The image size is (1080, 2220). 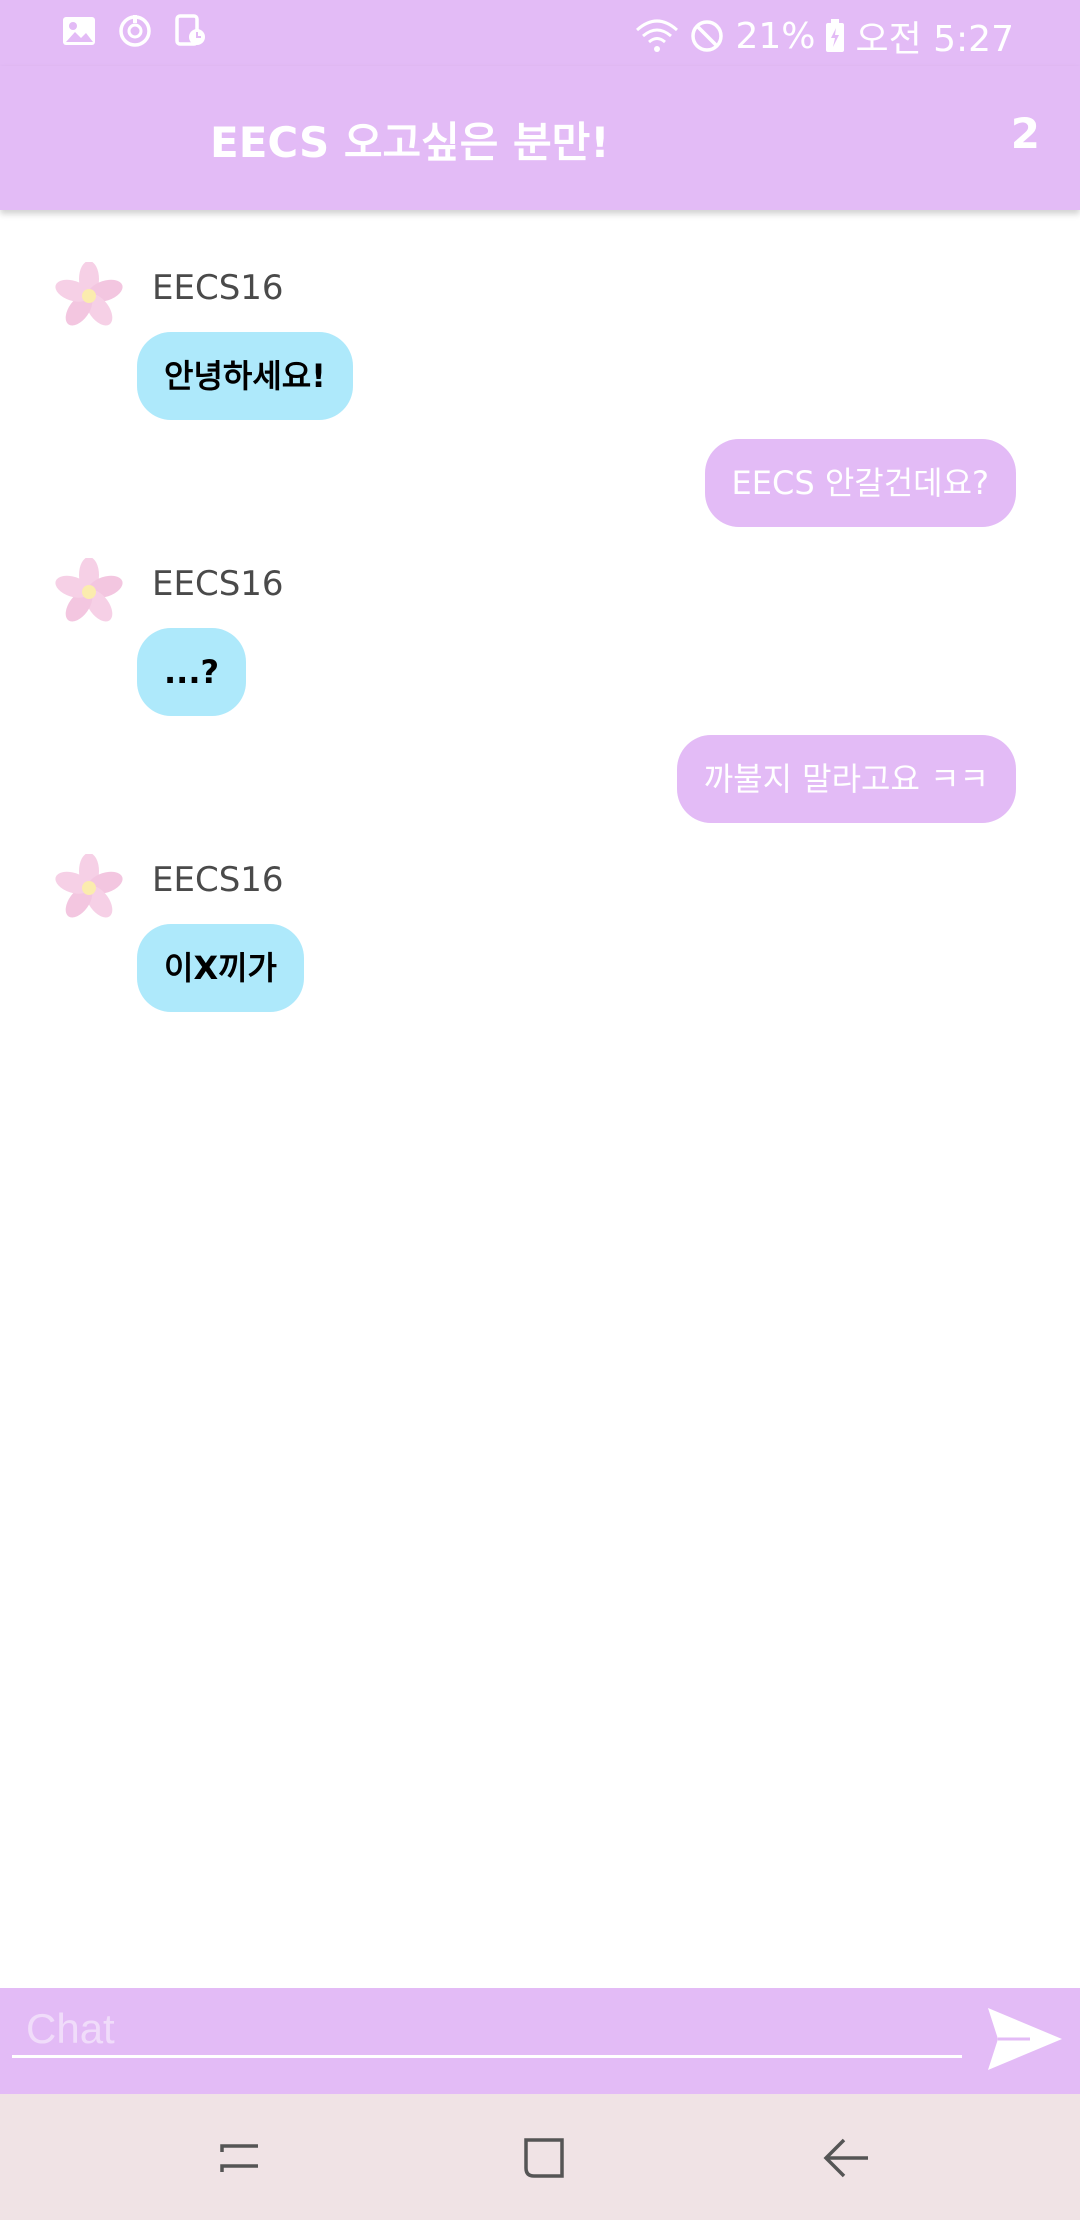 I want to click on sync-icon, so click(x=135, y=31).